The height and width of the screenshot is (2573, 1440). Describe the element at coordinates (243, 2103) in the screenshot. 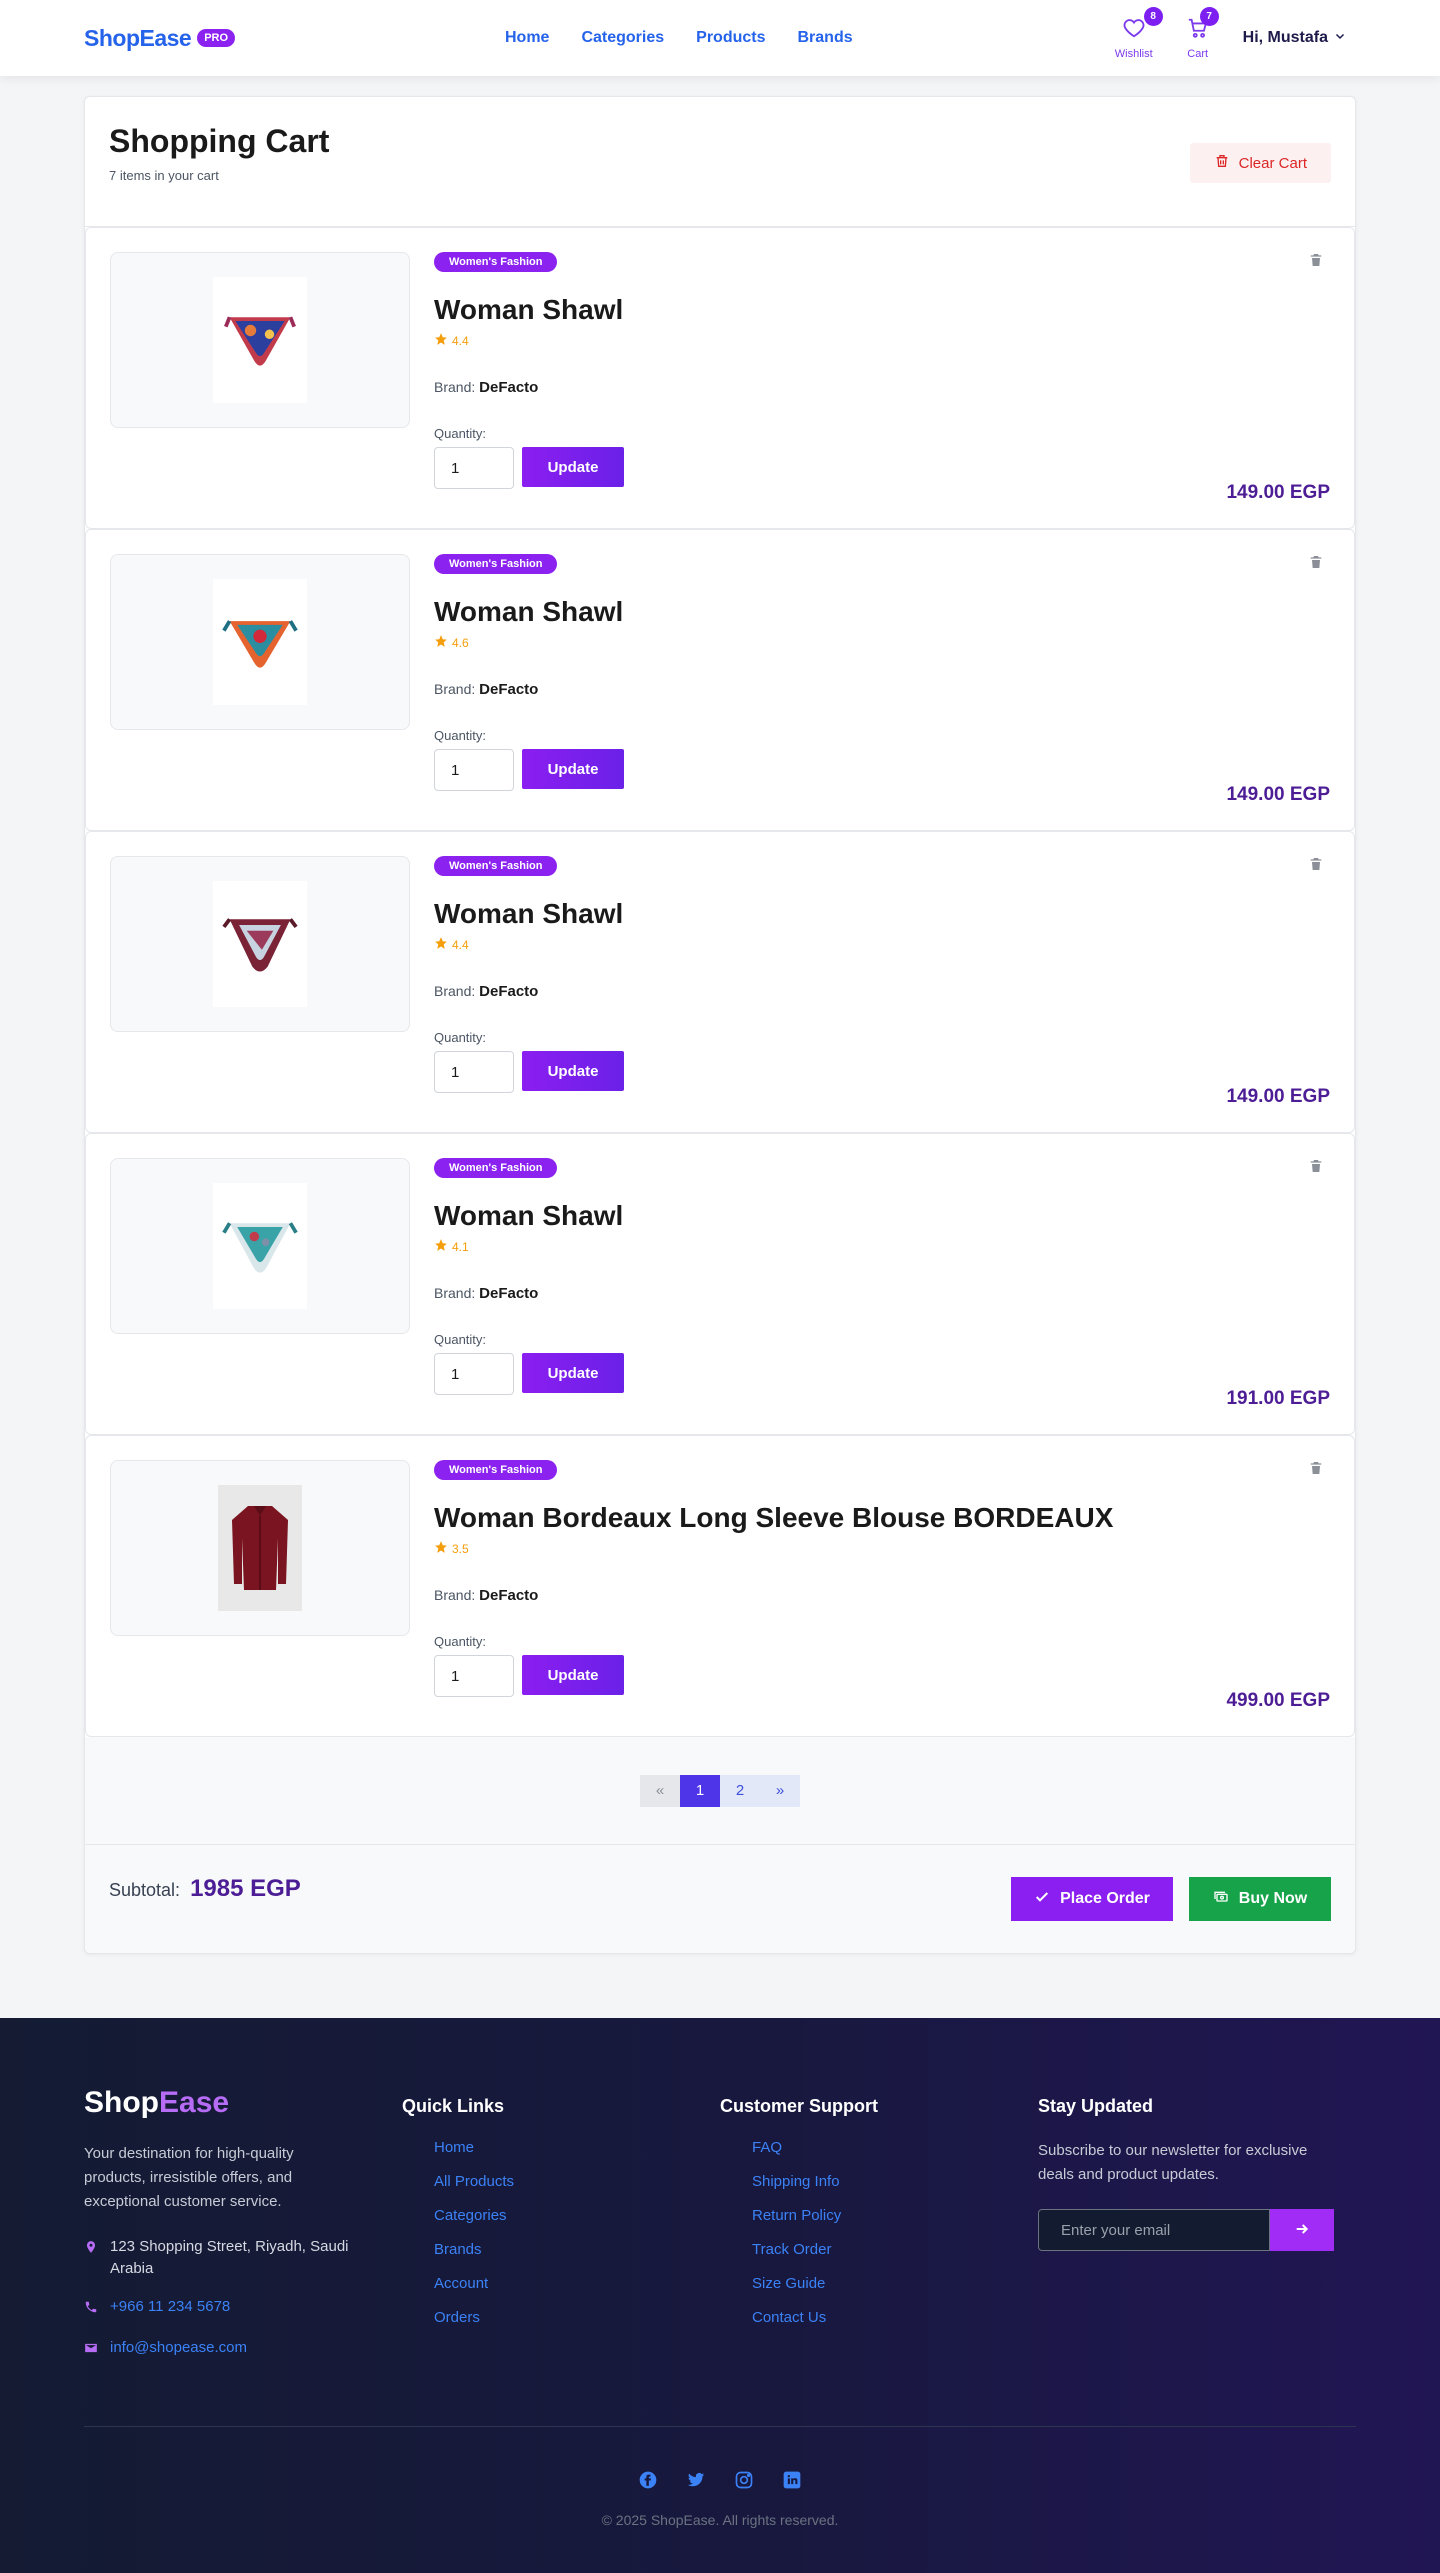

I see `footer-logo: ShopEase` at that location.